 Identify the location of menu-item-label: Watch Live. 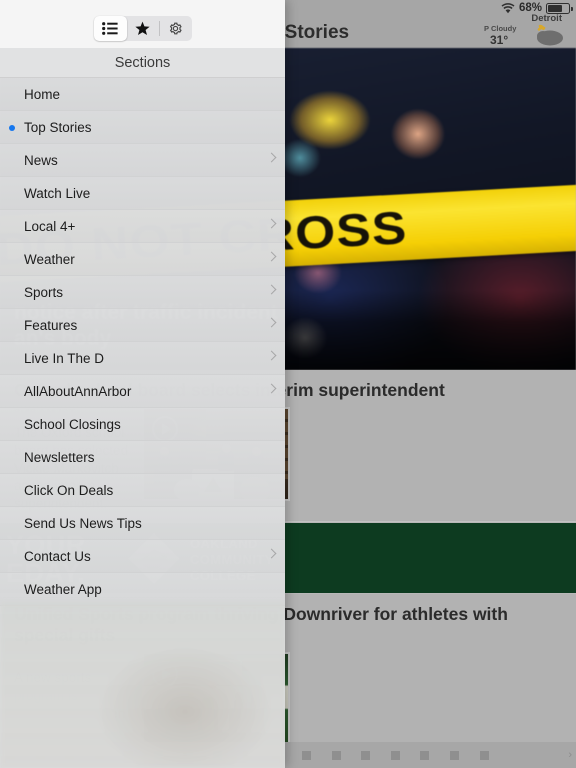
(57, 193).